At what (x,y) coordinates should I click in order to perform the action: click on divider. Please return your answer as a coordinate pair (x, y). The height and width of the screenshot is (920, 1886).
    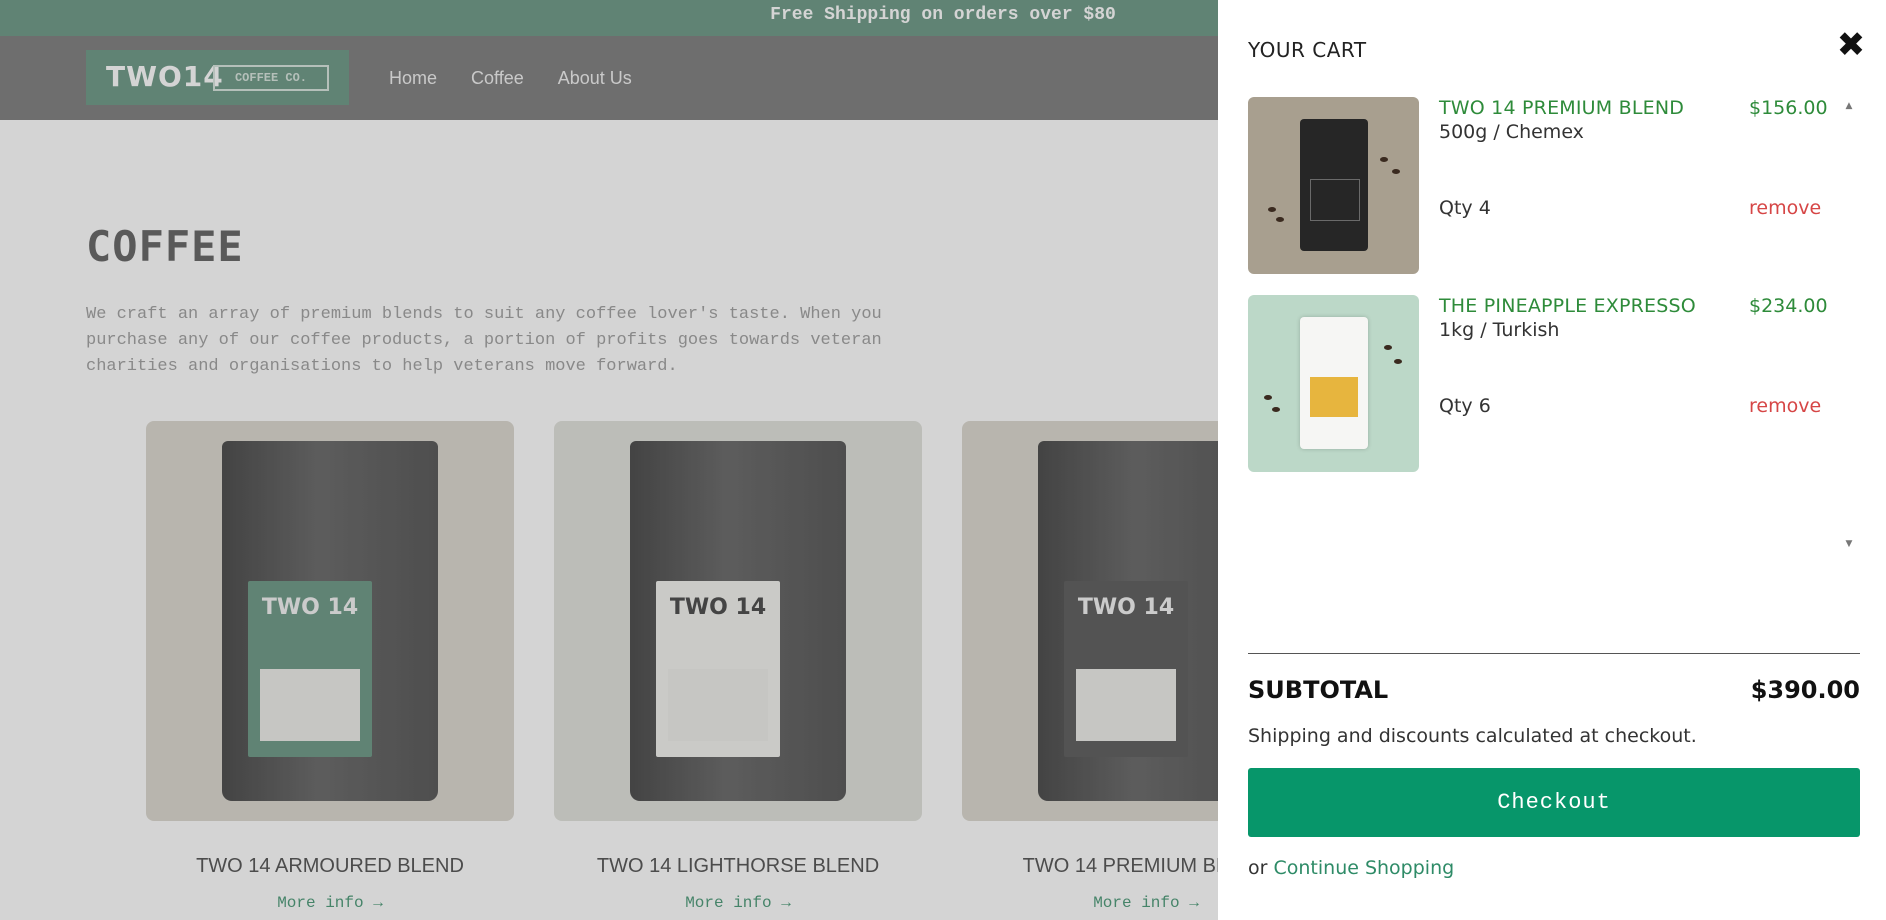
    Looking at the image, I should click on (1554, 653).